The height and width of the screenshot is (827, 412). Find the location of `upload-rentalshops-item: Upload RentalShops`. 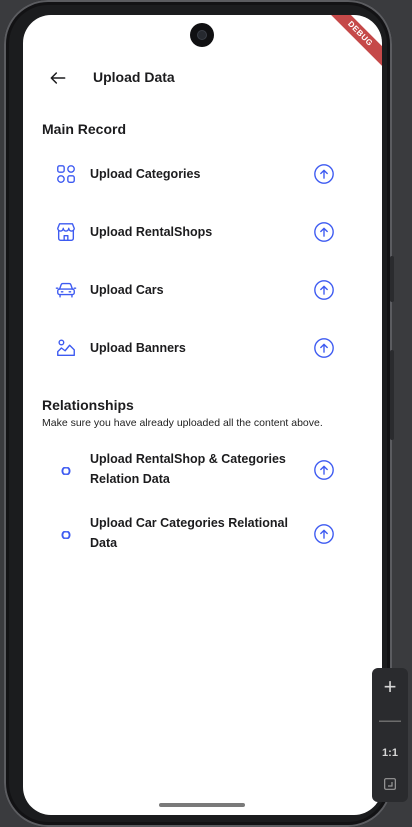

upload-rentalshops-item: Upload RentalShops is located at coordinates (202, 232).